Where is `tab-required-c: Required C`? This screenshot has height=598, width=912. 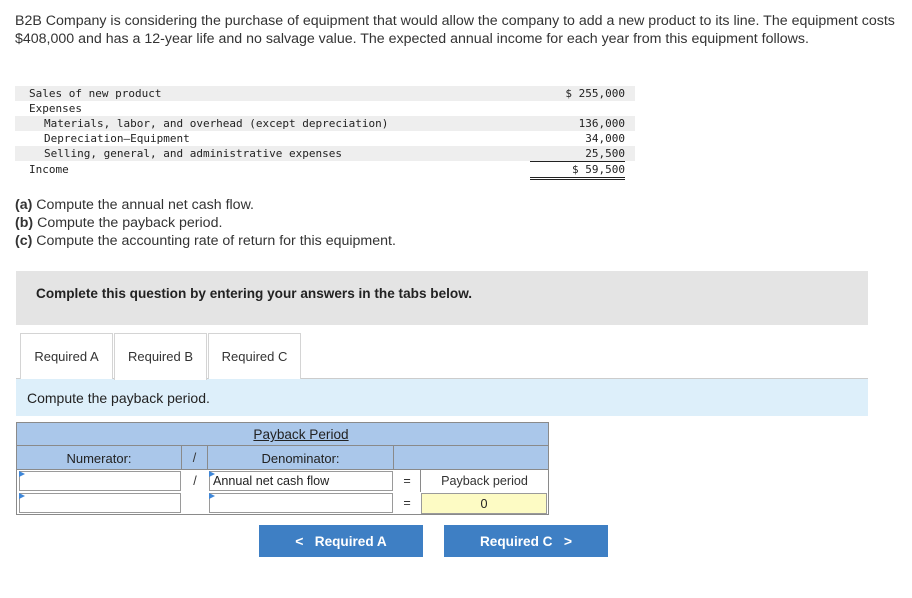
tab-required-c: Required C is located at coordinates (254, 356).